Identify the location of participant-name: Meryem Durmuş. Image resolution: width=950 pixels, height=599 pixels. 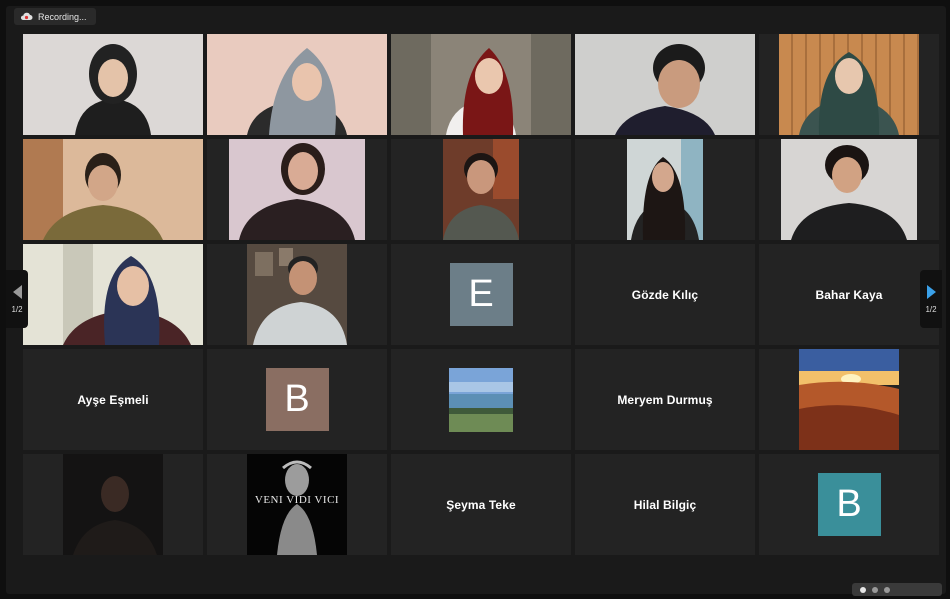
(665, 399).